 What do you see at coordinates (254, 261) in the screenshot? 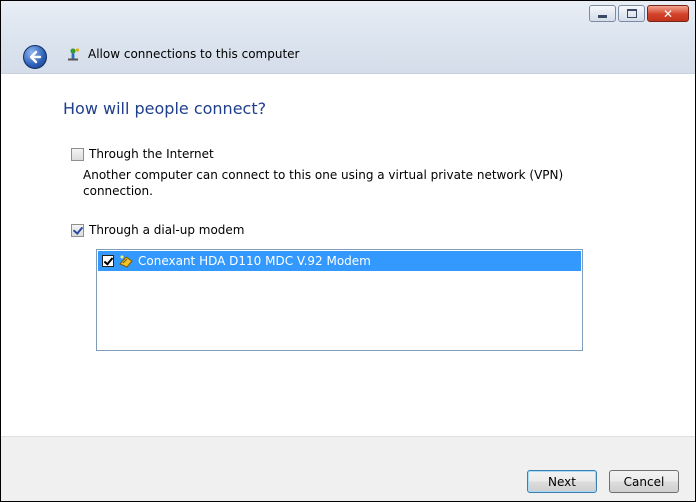
I see `modem-label: Conexant HDA D110 MDC V.92 Modem` at bounding box center [254, 261].